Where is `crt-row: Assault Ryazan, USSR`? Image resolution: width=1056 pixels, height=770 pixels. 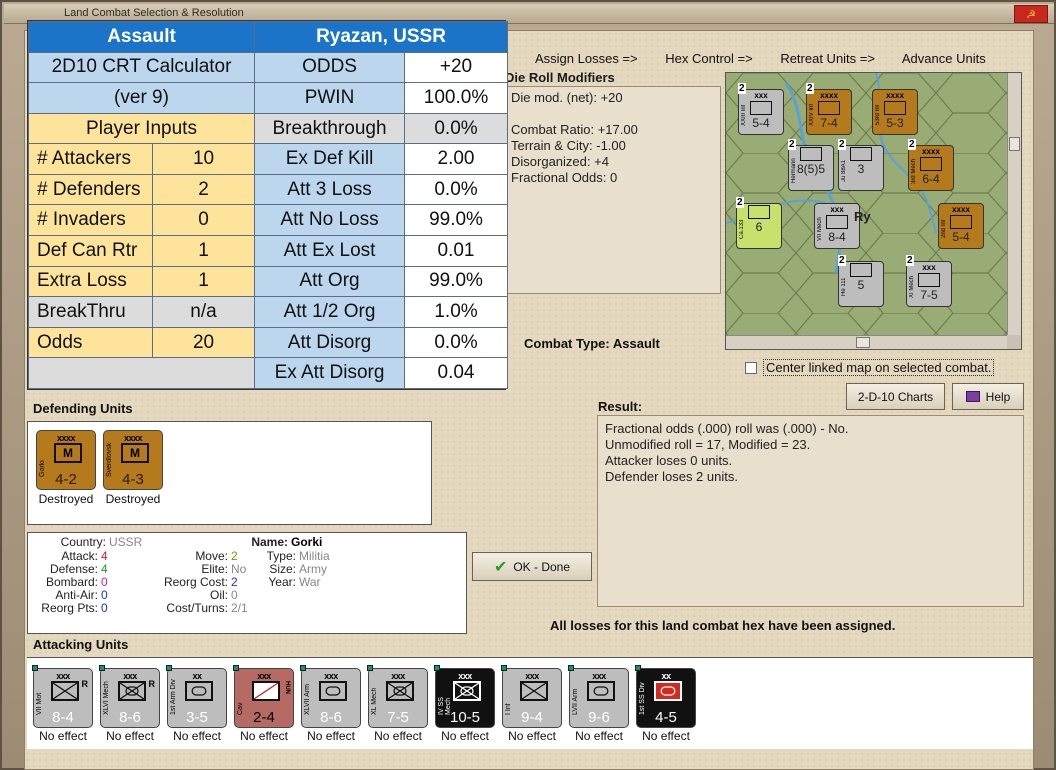 crt-row: Assault Ryazan, USSR is located at coordinates (268, 37).